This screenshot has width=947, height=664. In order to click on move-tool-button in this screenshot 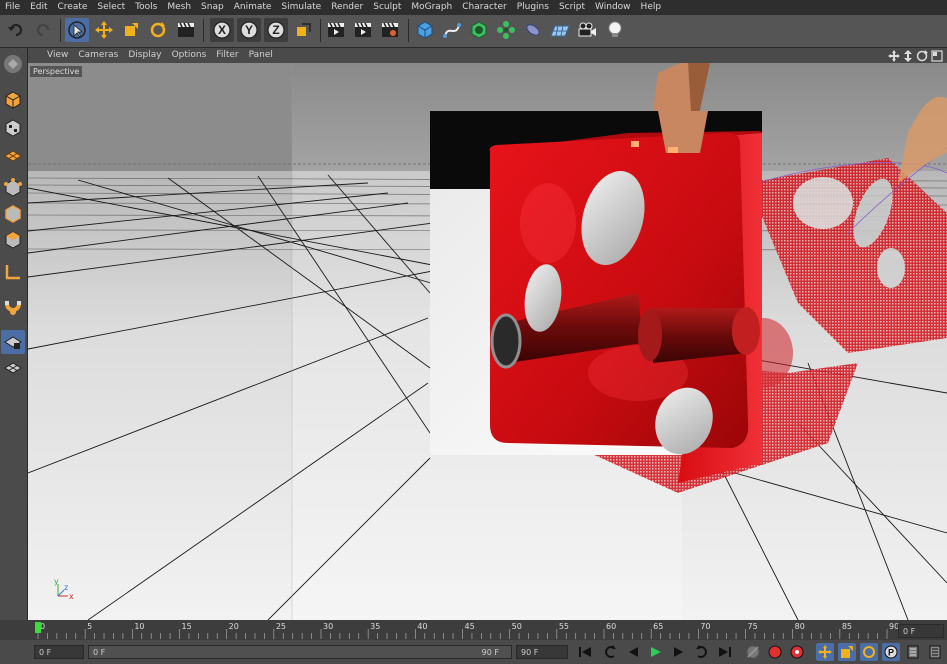, I will do `click(104, 30)`.